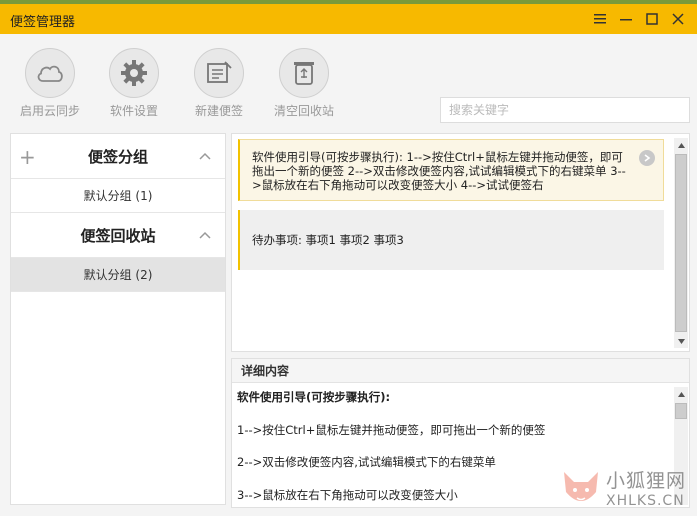 The width and height of the screenshot is (697, 516). What do you see at coordinates (219, 73) in the screenshot?
I see `new-note-icon` at bounding box center [219, 73].